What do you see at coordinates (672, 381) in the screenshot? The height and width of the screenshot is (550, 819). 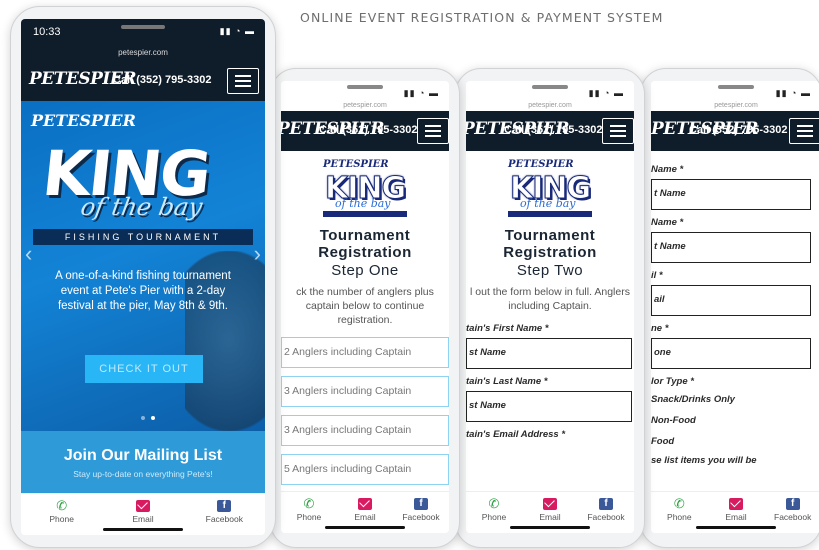 I see `vendor-type-label: lor Type *` at bounding box center [672, 381].